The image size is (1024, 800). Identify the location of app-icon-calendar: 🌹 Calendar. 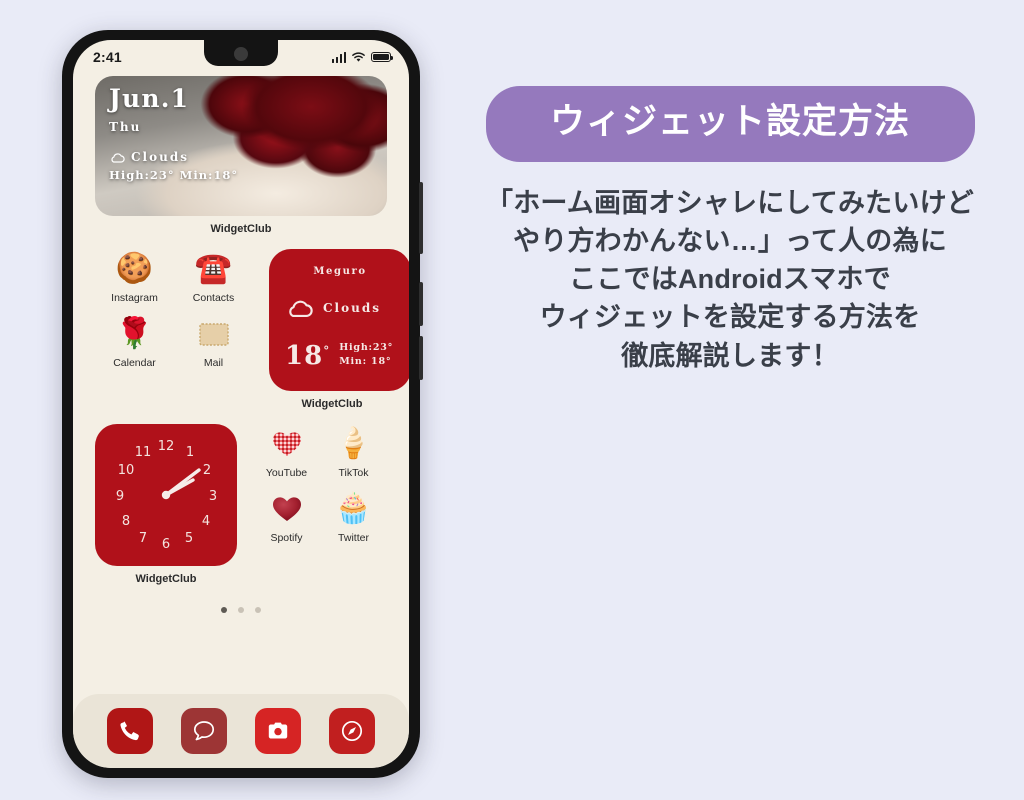
(134, 341).